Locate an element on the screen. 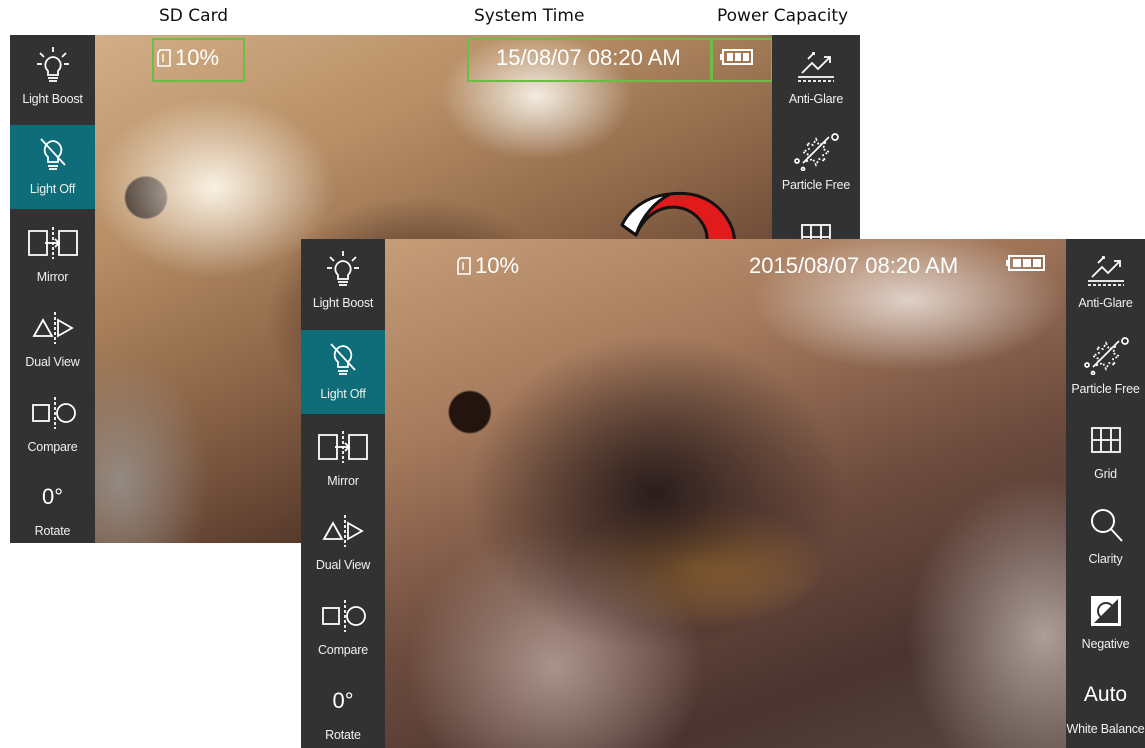  tool-label: Negative is located at coordinates (1105, 644).